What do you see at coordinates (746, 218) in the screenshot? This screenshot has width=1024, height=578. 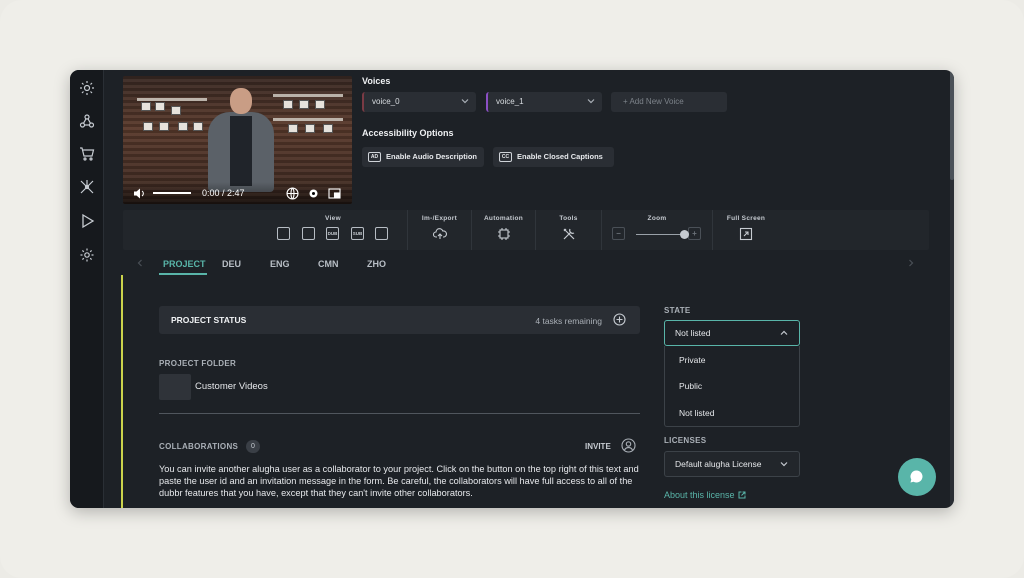 I see `full-screen-label: Full Screen` at bounding box center [746, 218].